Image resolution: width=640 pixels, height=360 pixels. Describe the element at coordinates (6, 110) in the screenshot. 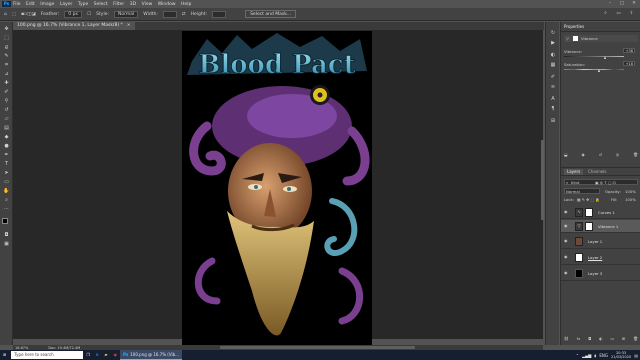

I see `history-brush-tool-icon: ↺` at that location.